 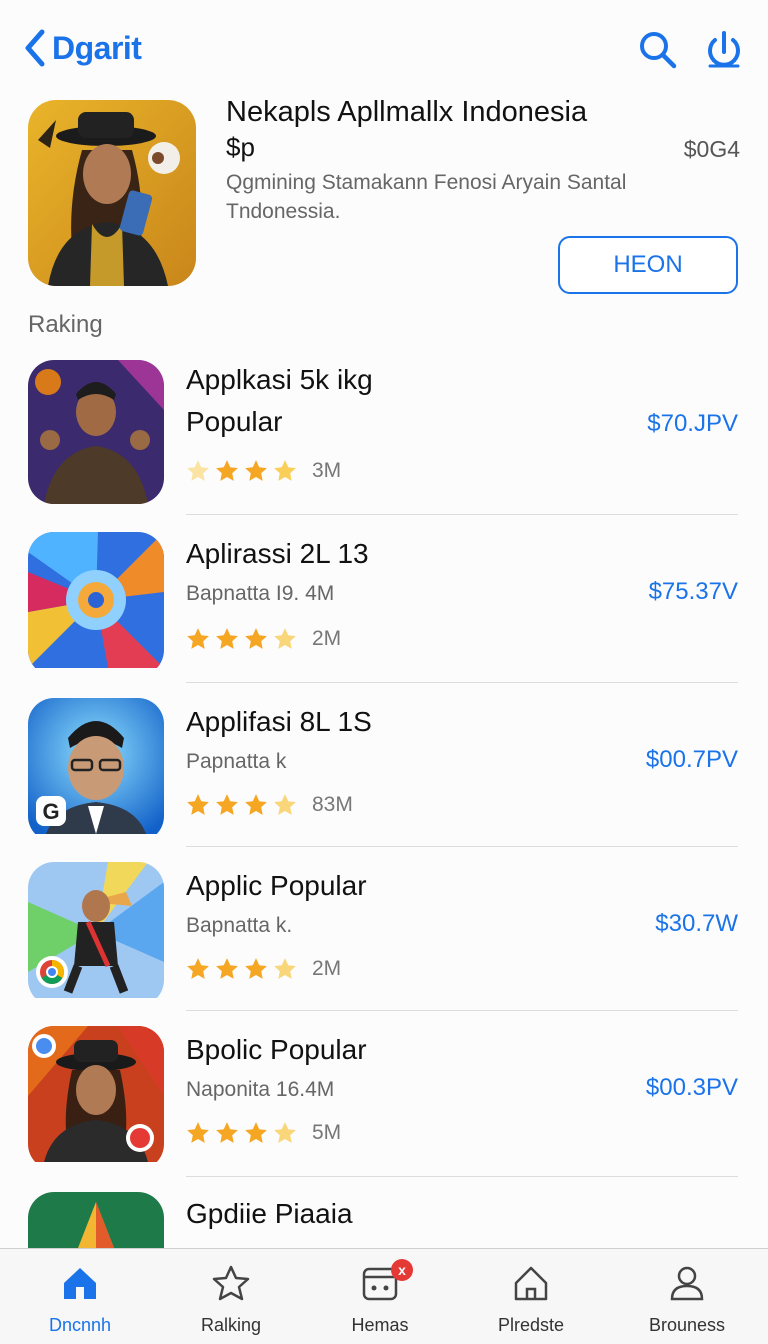 I want to click on list-item: Applic Popular Bapnatta k. 2M $30.7W, so click(x=384, y=945).